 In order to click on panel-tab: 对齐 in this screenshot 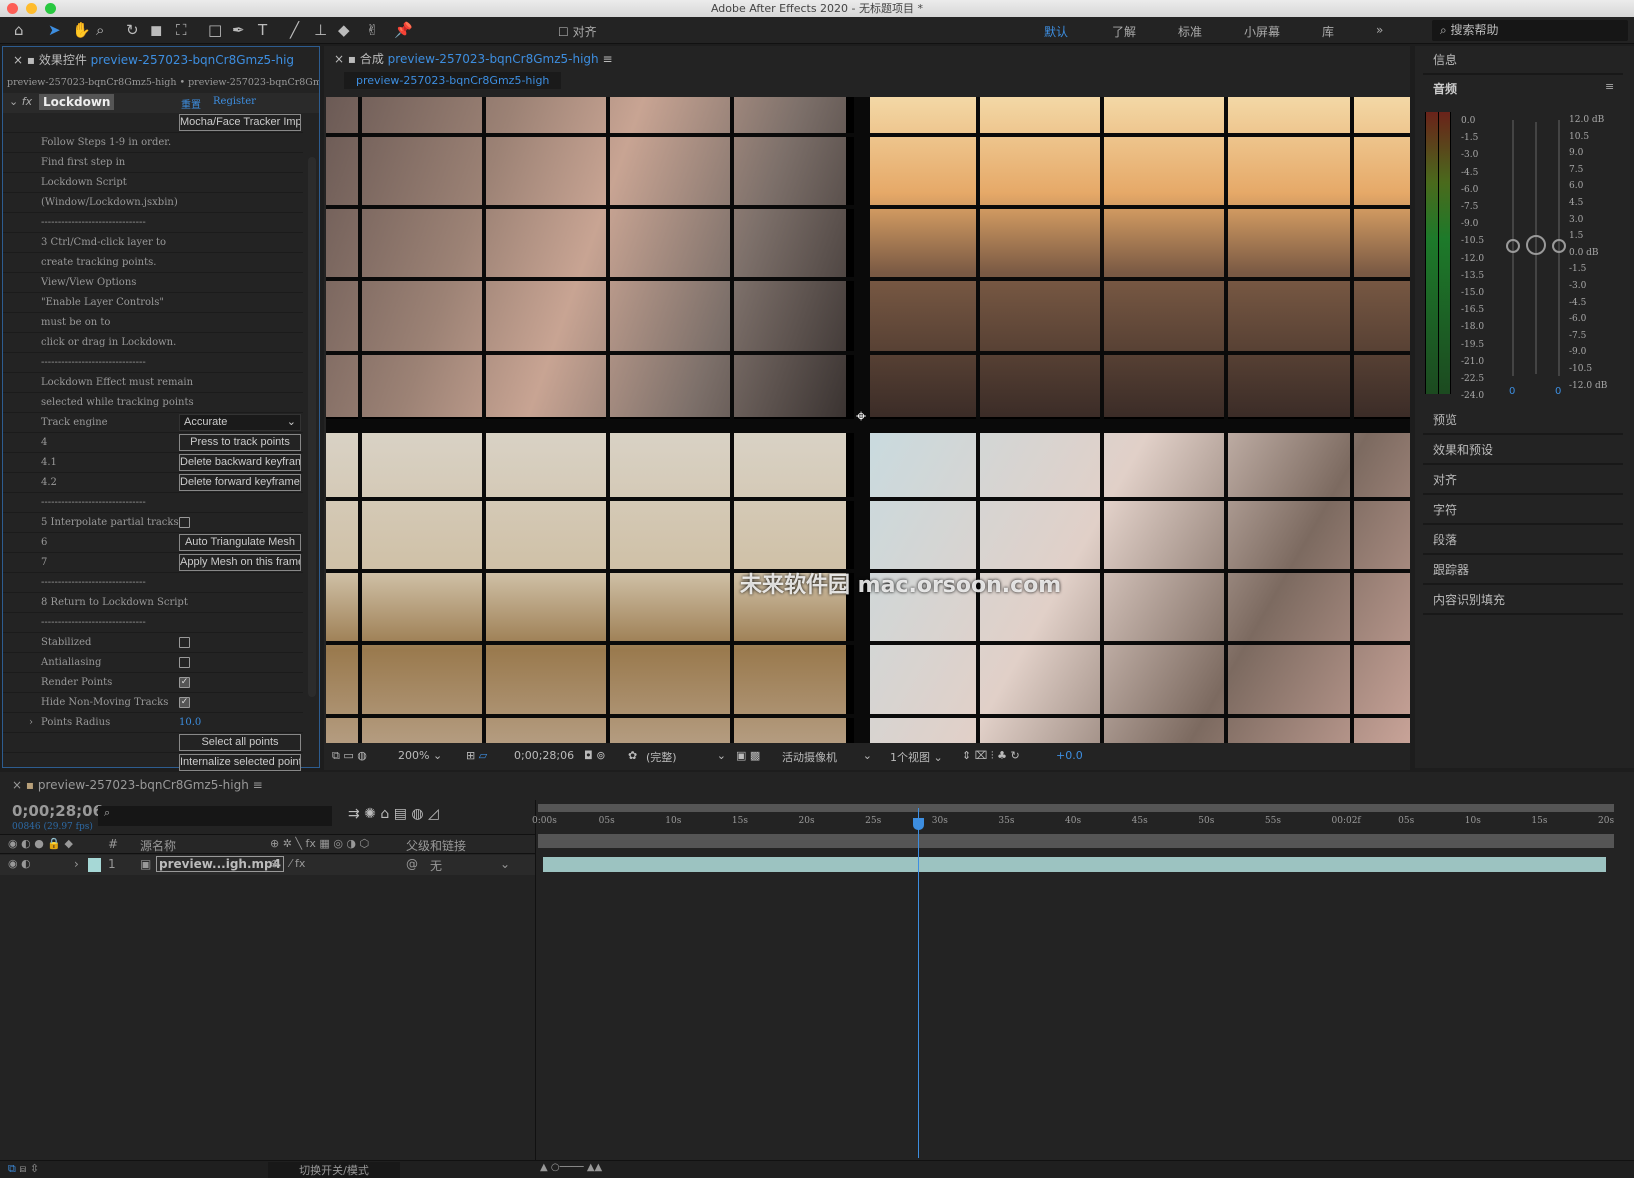, I will do `click(1523, 480)`.